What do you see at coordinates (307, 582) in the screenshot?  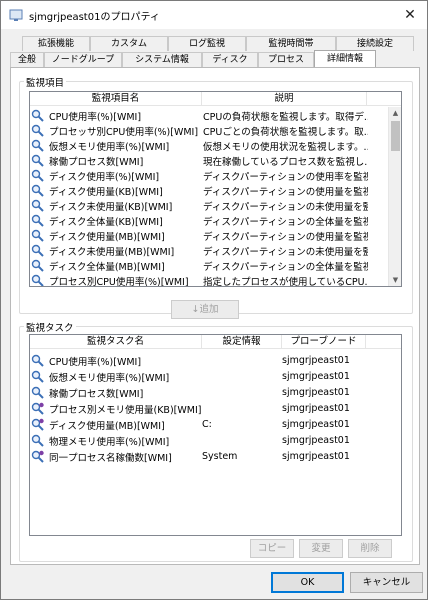 I see `ok-button: OK` at bounding box center [307, 582].